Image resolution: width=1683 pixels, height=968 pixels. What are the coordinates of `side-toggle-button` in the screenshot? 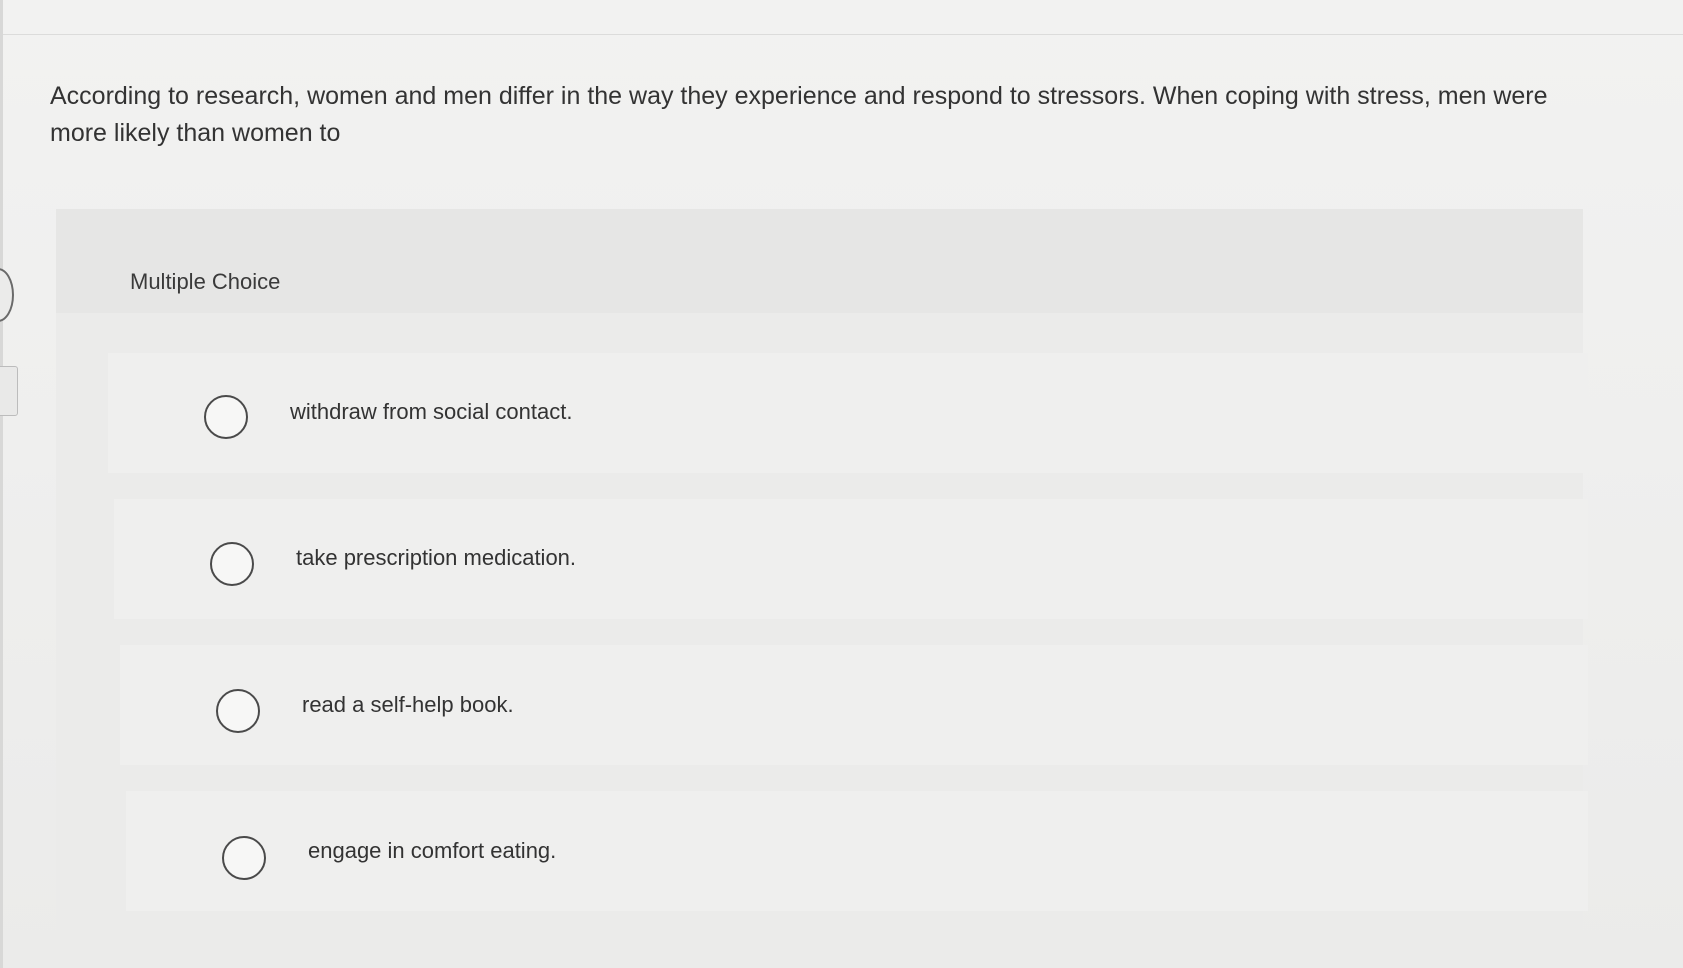 It's located at (7, 295).